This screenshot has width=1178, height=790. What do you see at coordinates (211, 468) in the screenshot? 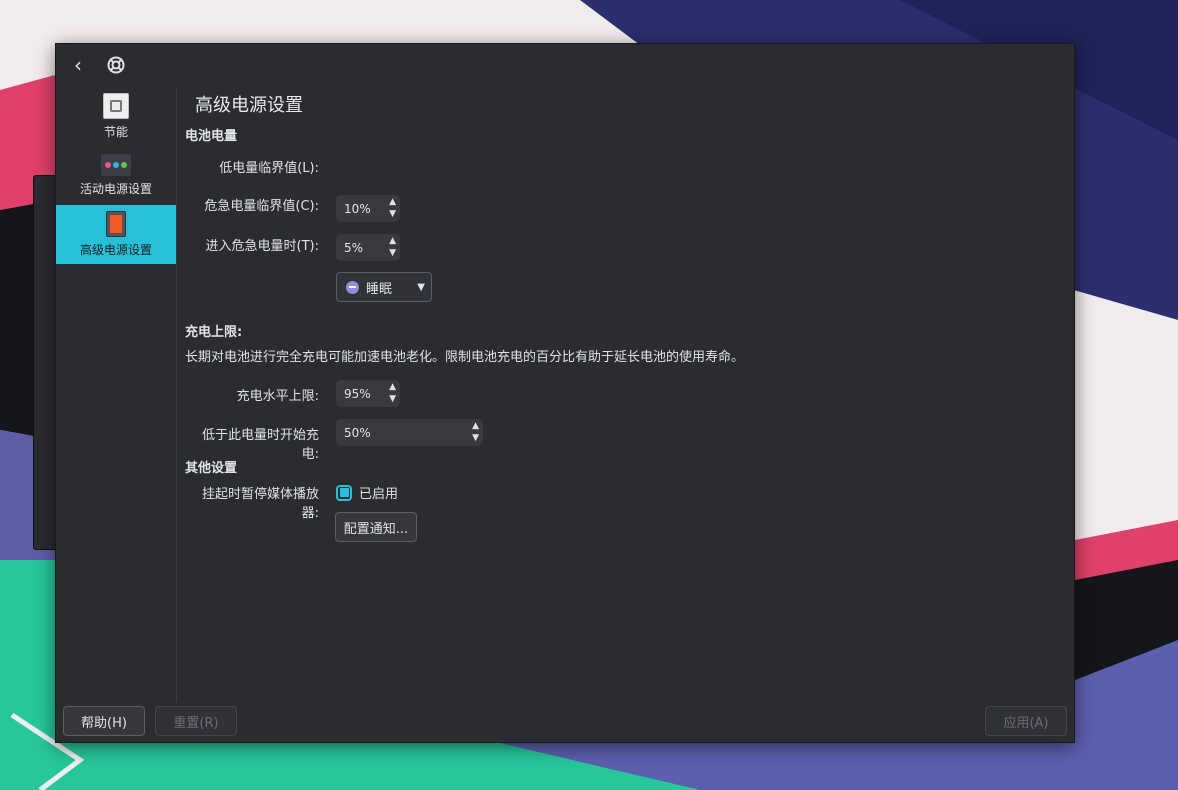
I see `other-settings-heading: 其他设置` at bounding box center [211, 468].